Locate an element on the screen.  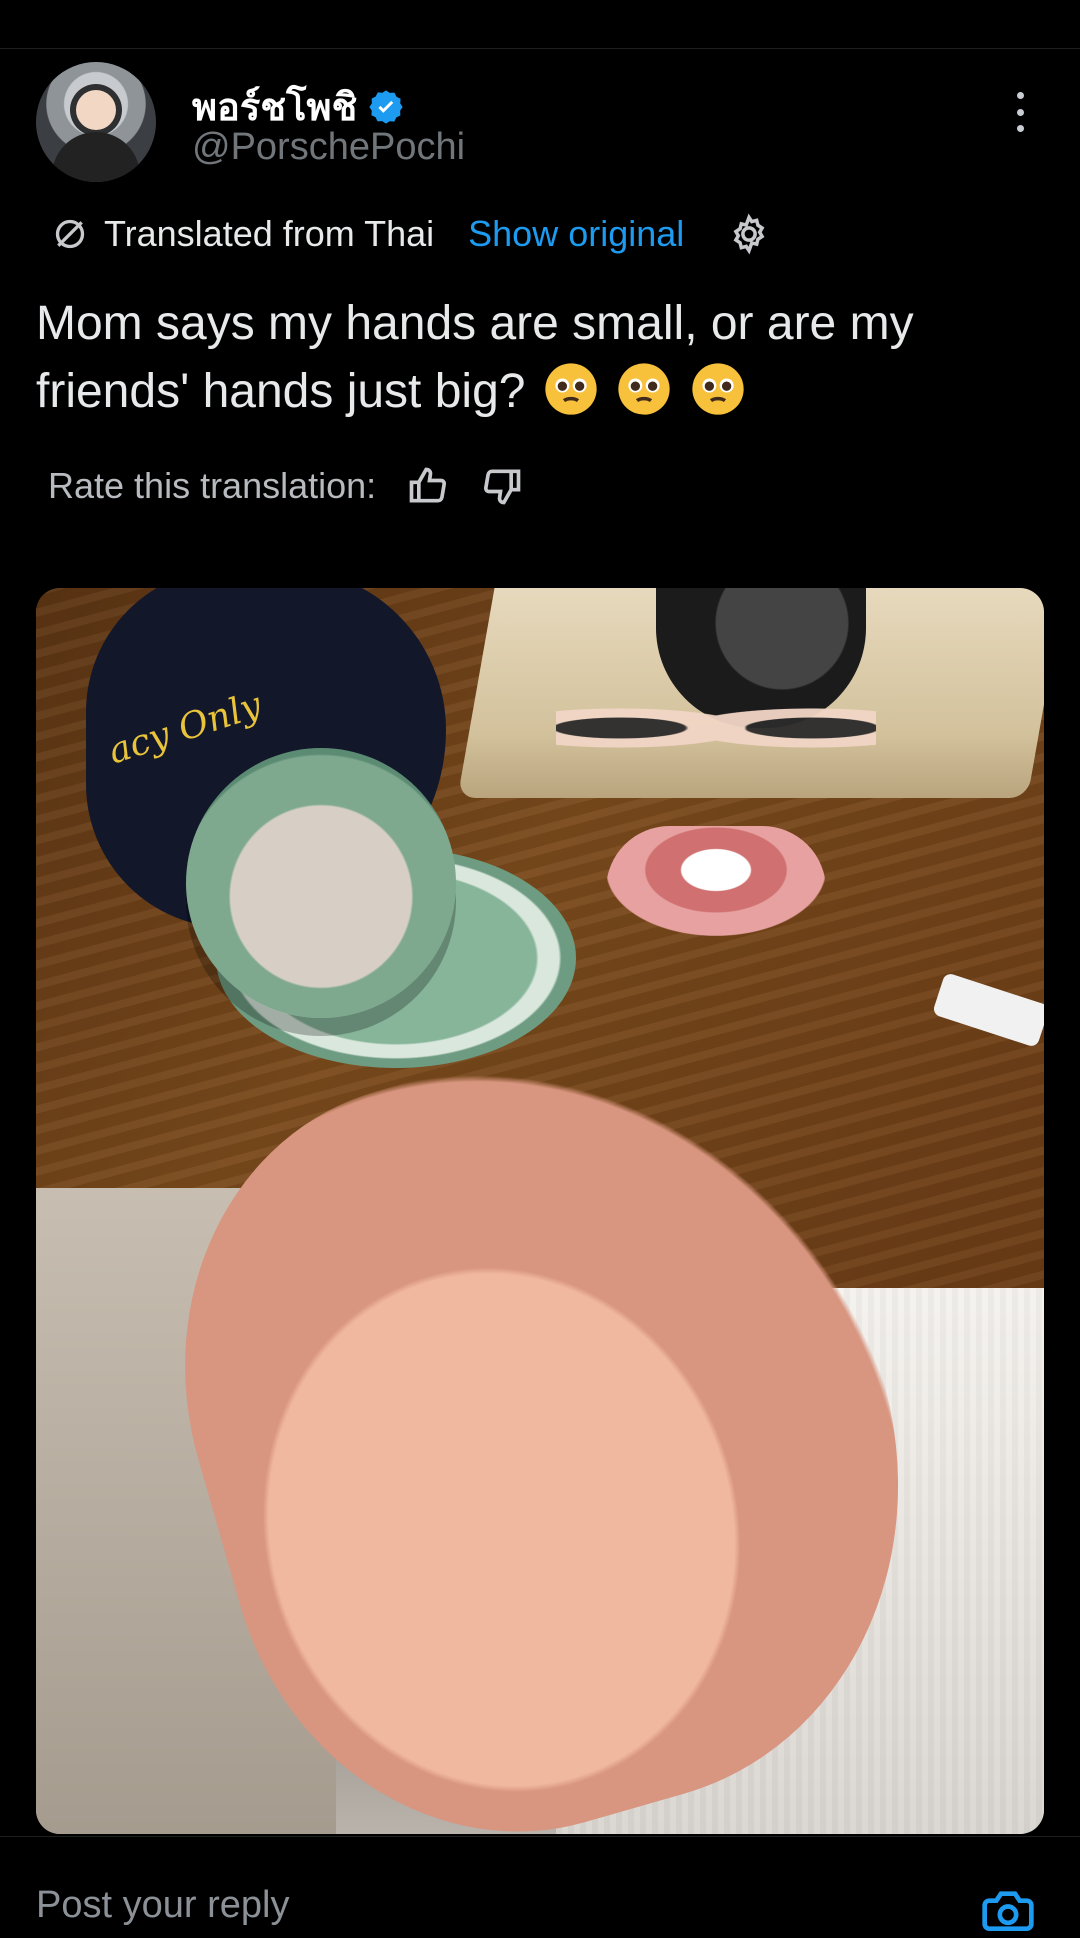
author-handle: @PorschePochi is located at coordinates (328, 147).